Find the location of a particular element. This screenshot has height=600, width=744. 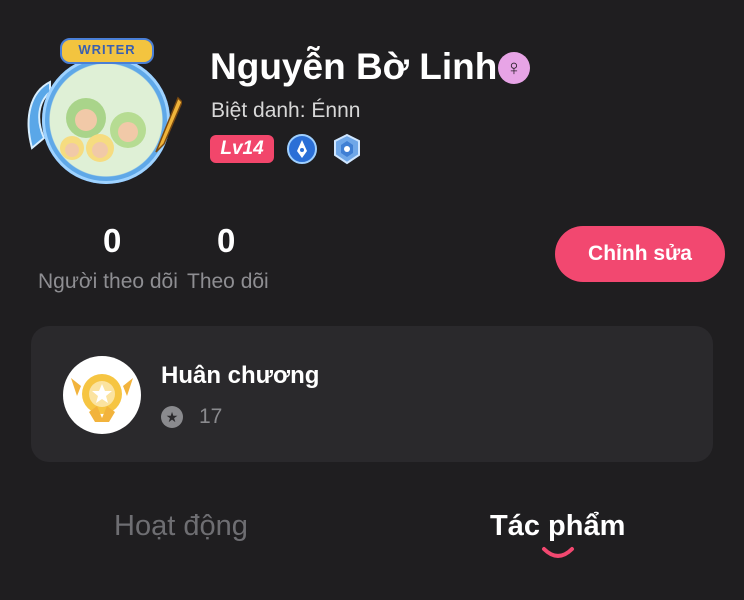

followers-label: Người theo dõi is located at coordinates (108, 282).